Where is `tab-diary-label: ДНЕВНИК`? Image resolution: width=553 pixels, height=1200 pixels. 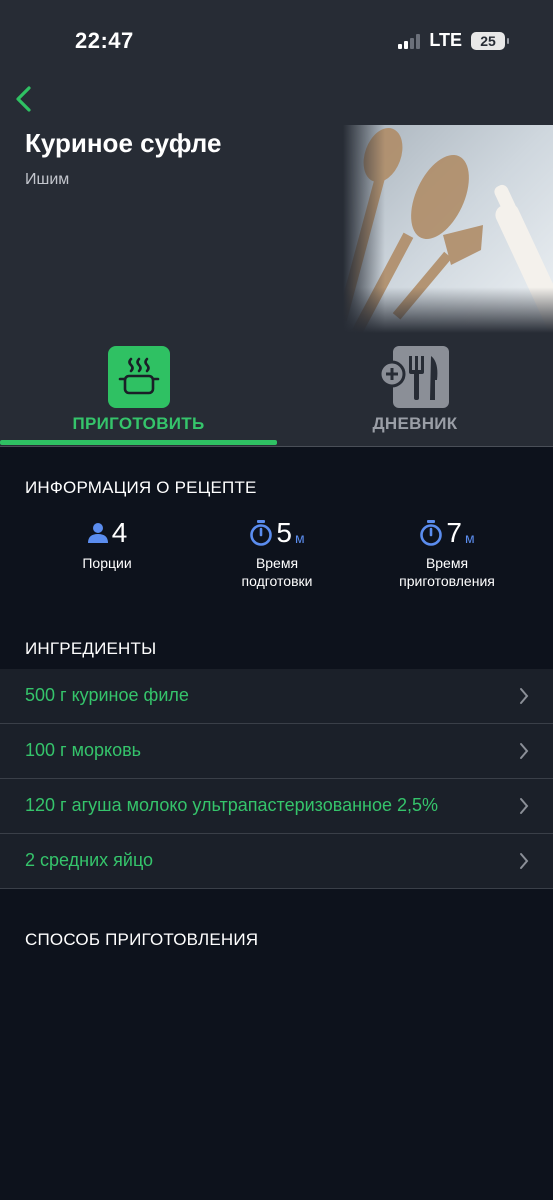 tab-diary-label: ДНЕВНИК is located at coordinates (415, 423).